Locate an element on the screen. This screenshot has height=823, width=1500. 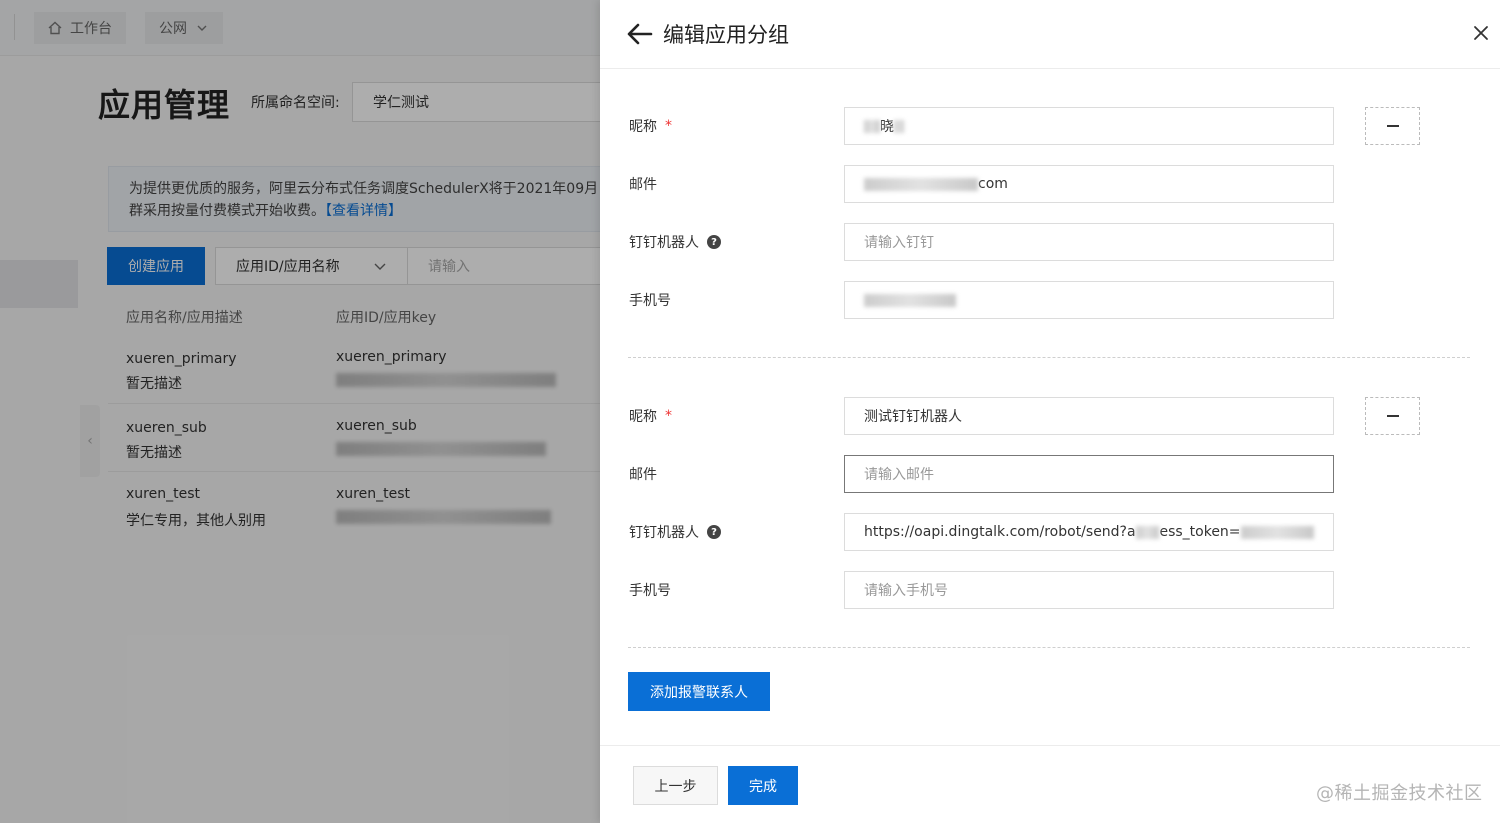
nickname-input: 晓 is located at coordinates (1089, 126).